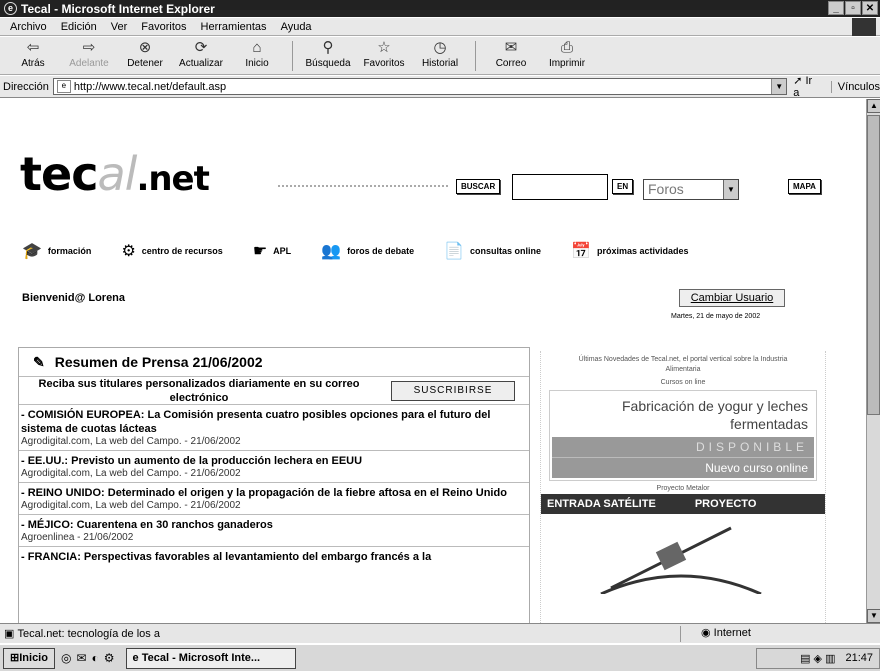 This screenshot has height=671, width=880. Describe the element at coordinates (567, 56) in the screenshot. I see `print-button: ⎙ Imprimir` at that location.